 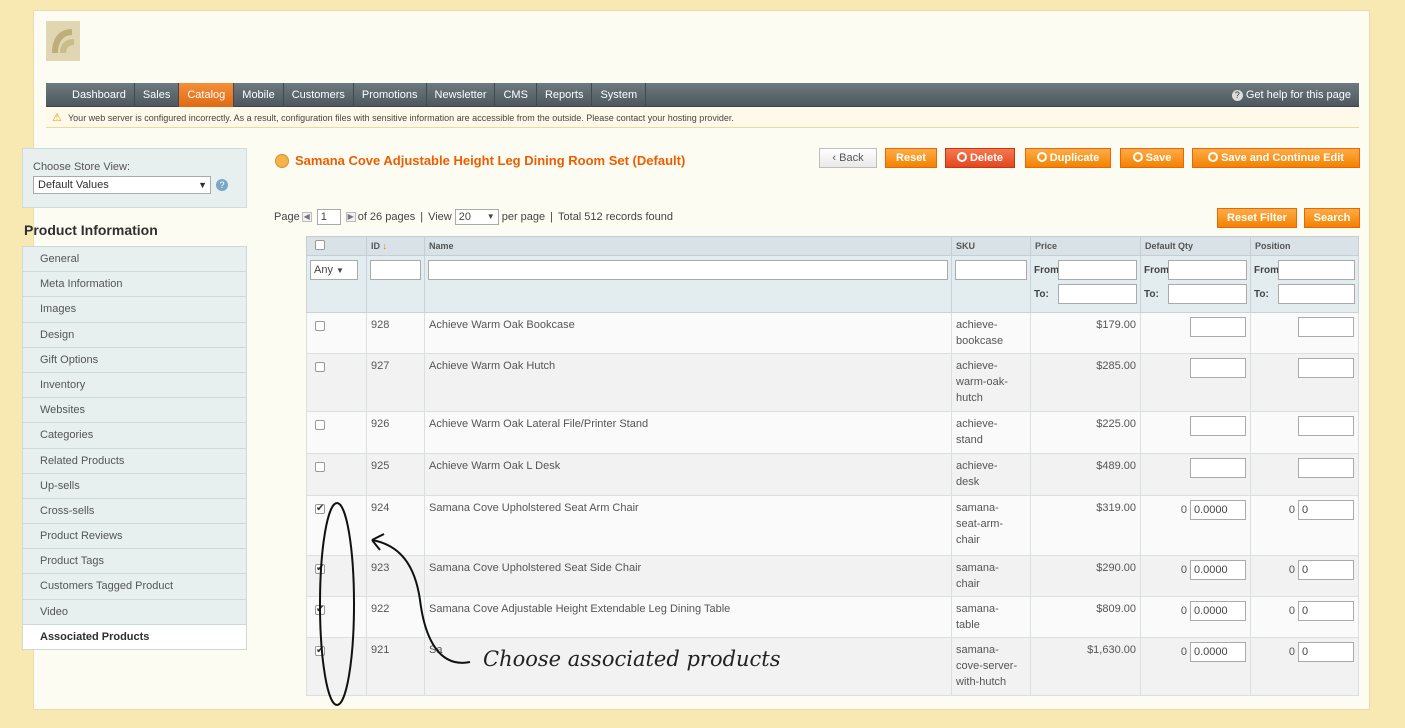 I want to click on reset-filter-button: Reset Filter, so click(x=1257, y=218).